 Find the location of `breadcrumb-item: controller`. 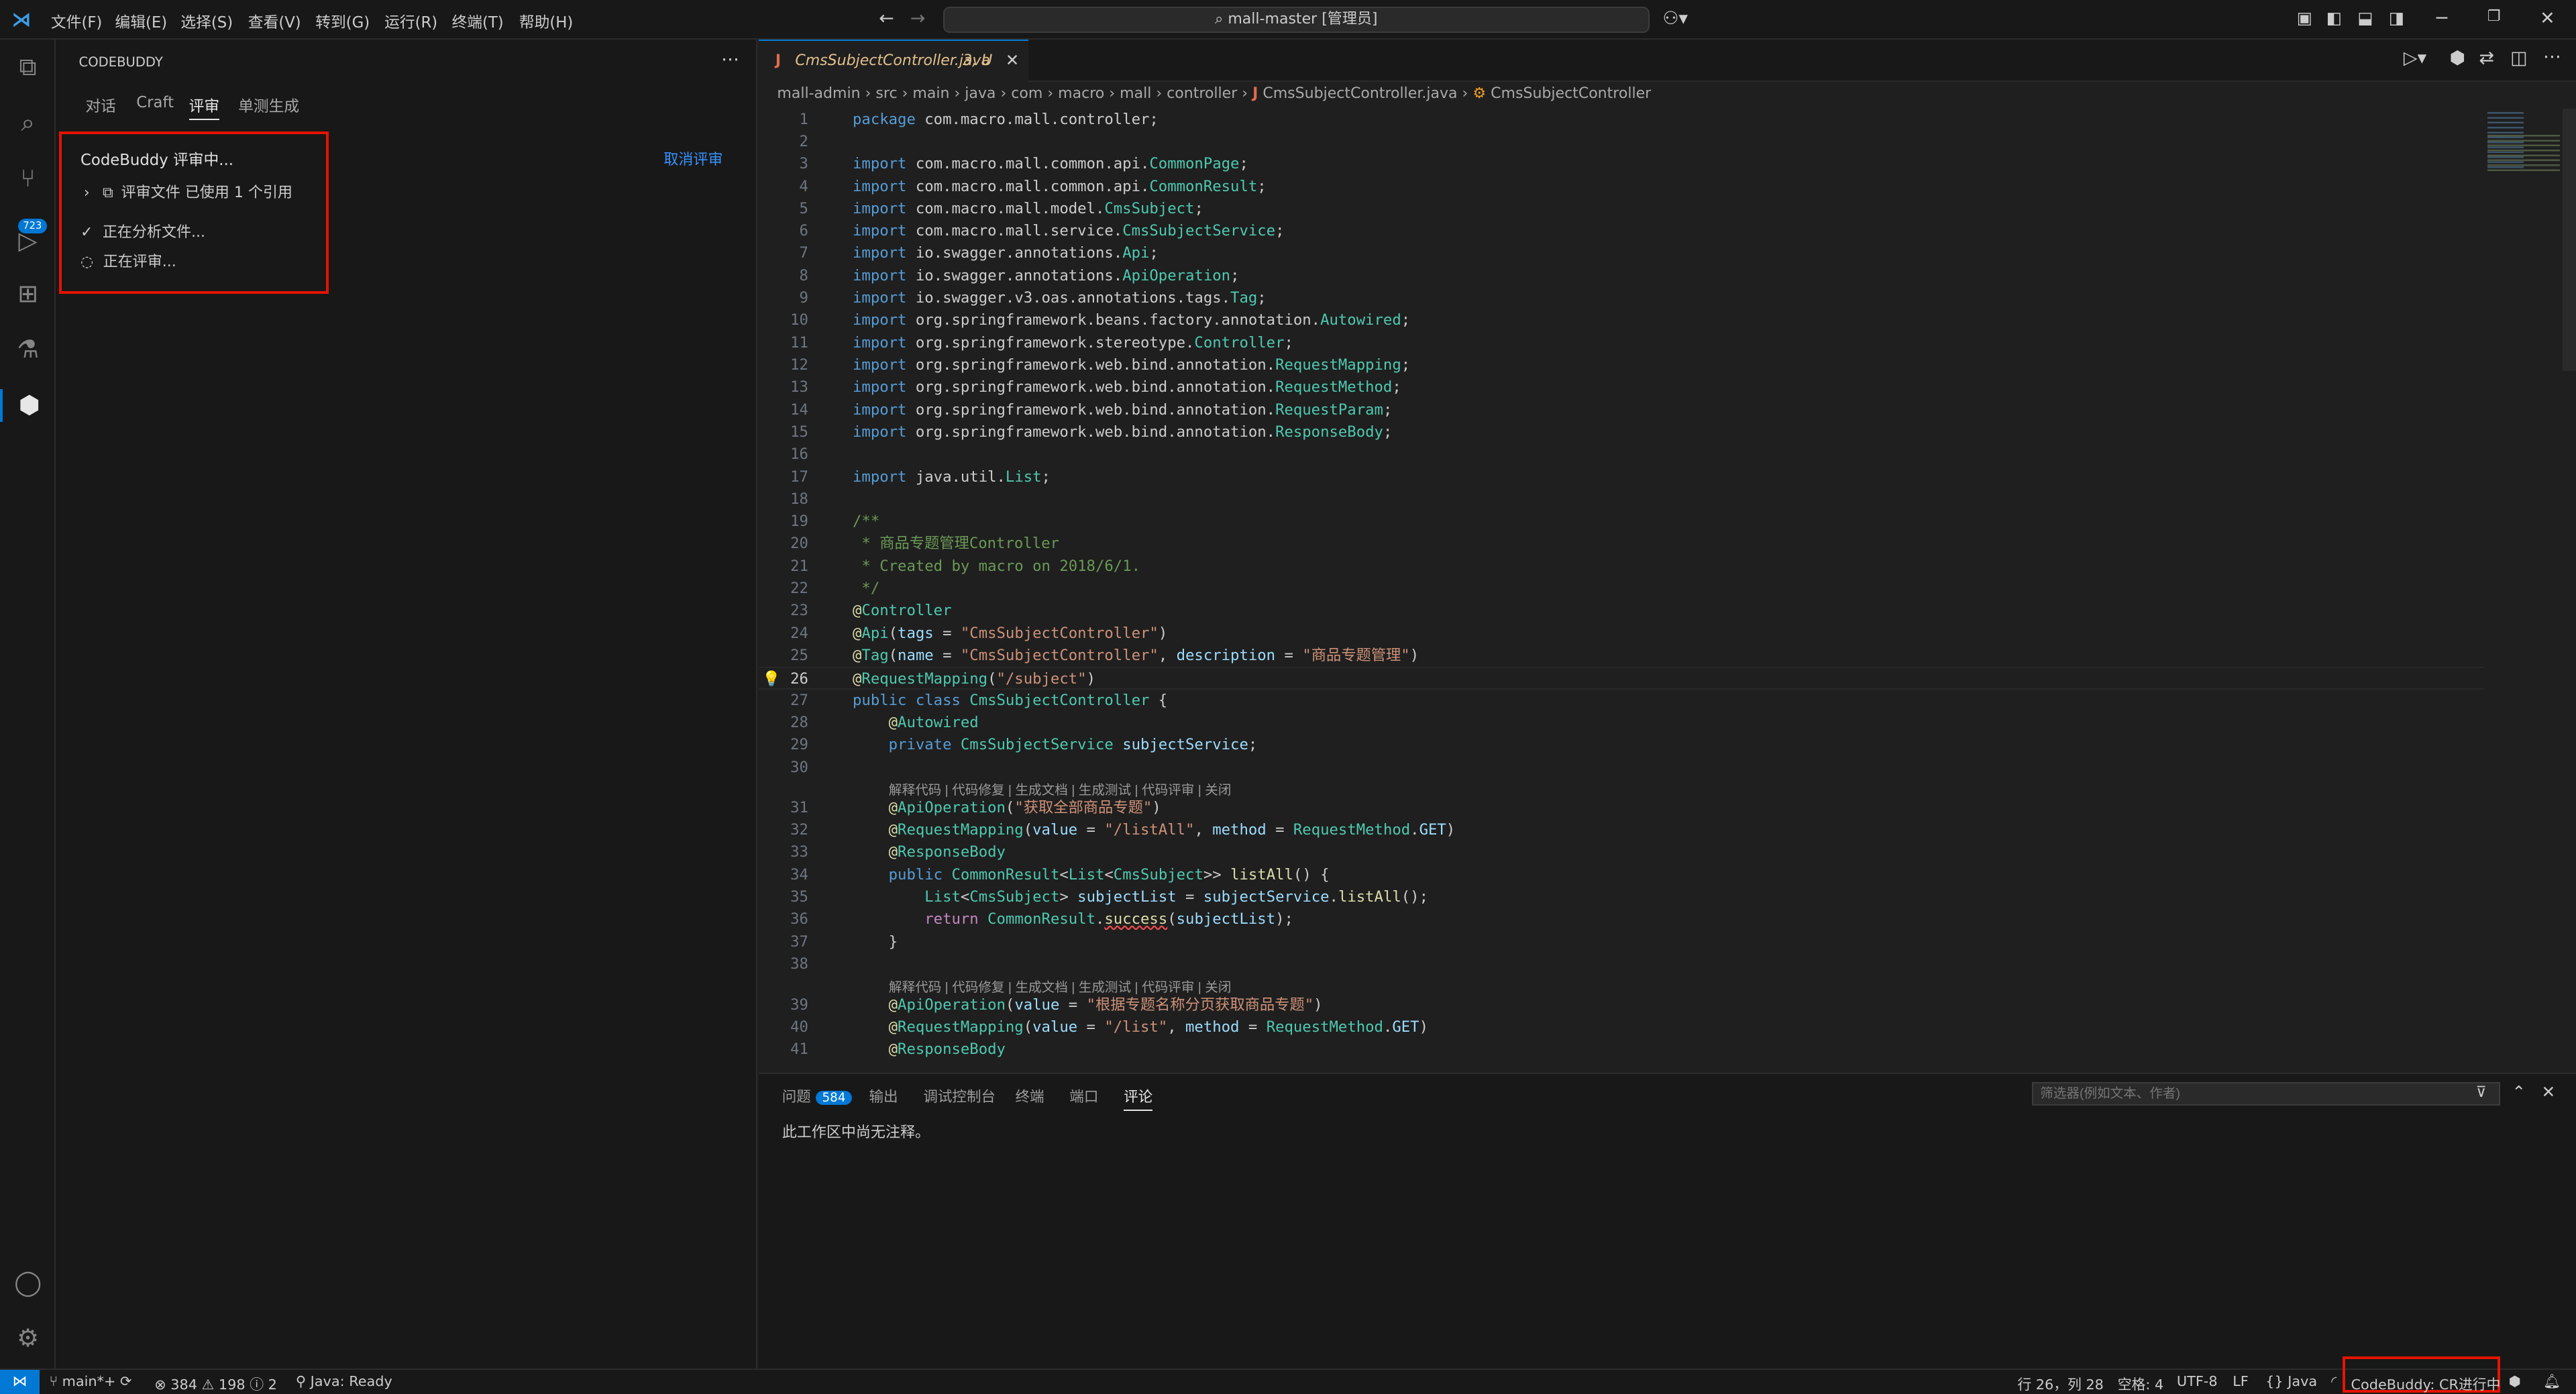

breadcrumb-item: controller is located at coordinates (1202, 93).